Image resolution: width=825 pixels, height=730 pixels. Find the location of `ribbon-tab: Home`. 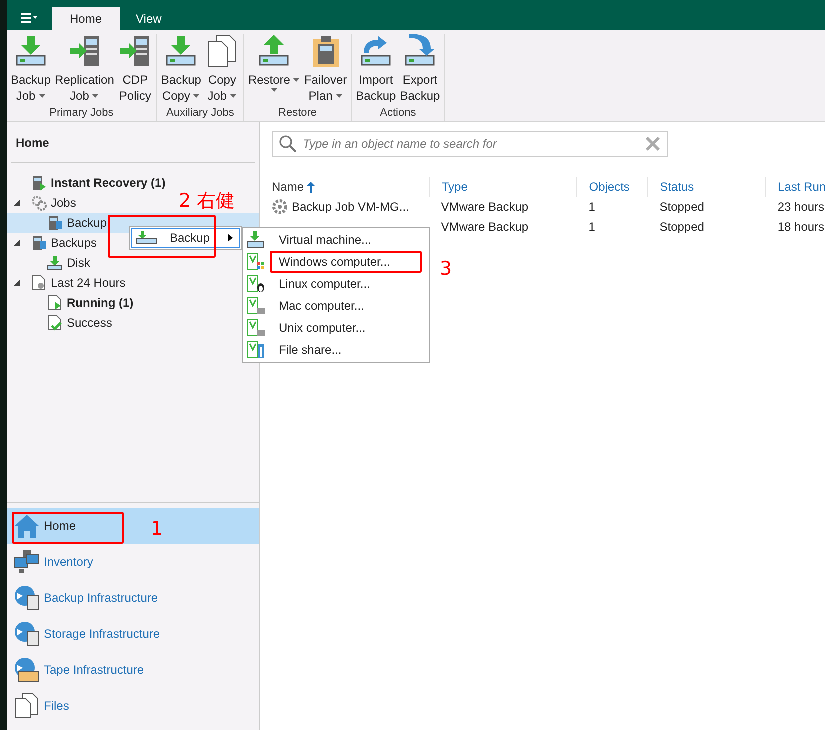

ribbon-tab: Home is located at coordinates (86, 18).